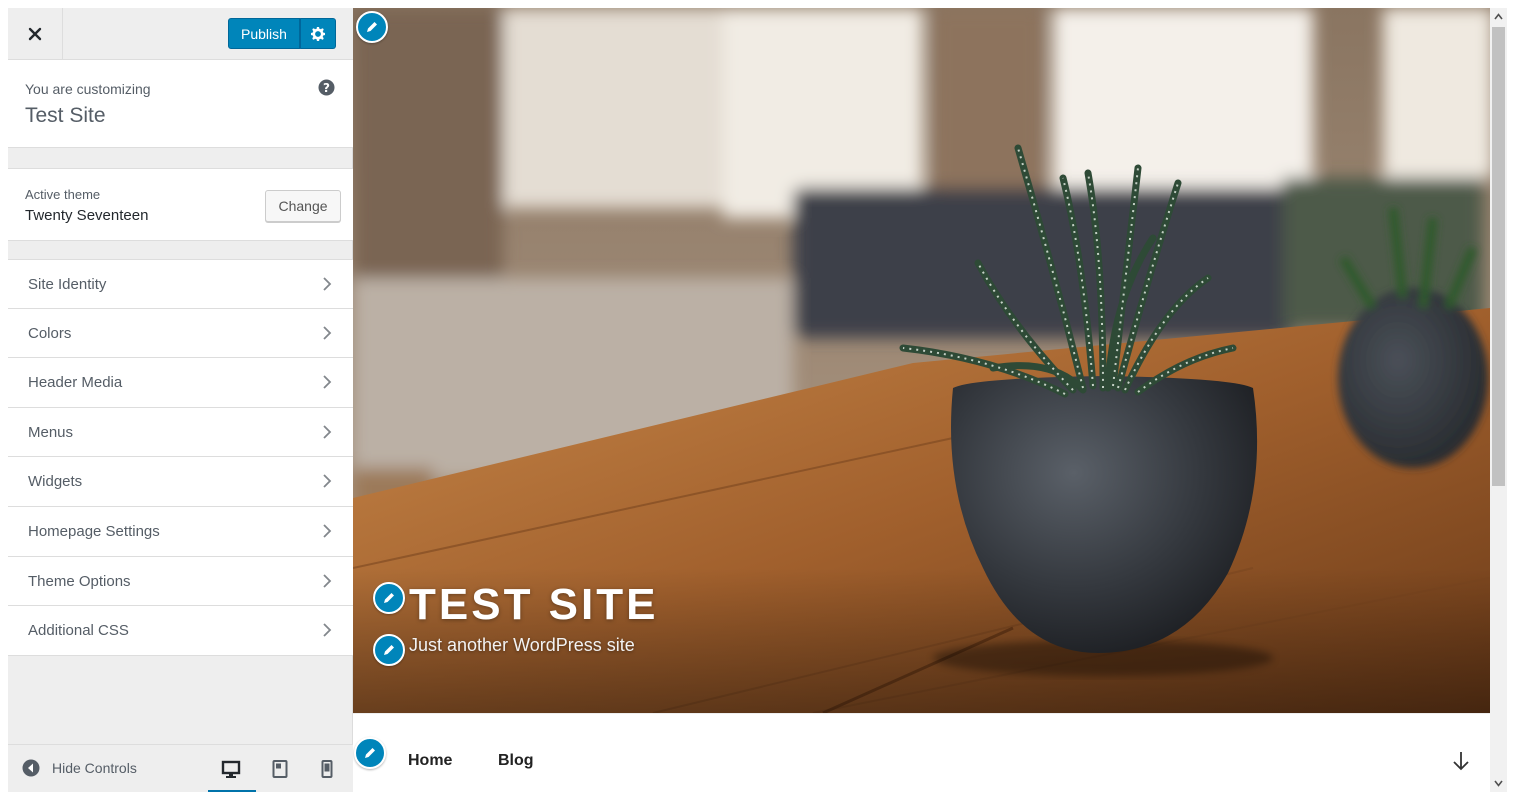 This screenshot has height=792, width=1515. I want to click on collapse-icon, so click(31, 768).